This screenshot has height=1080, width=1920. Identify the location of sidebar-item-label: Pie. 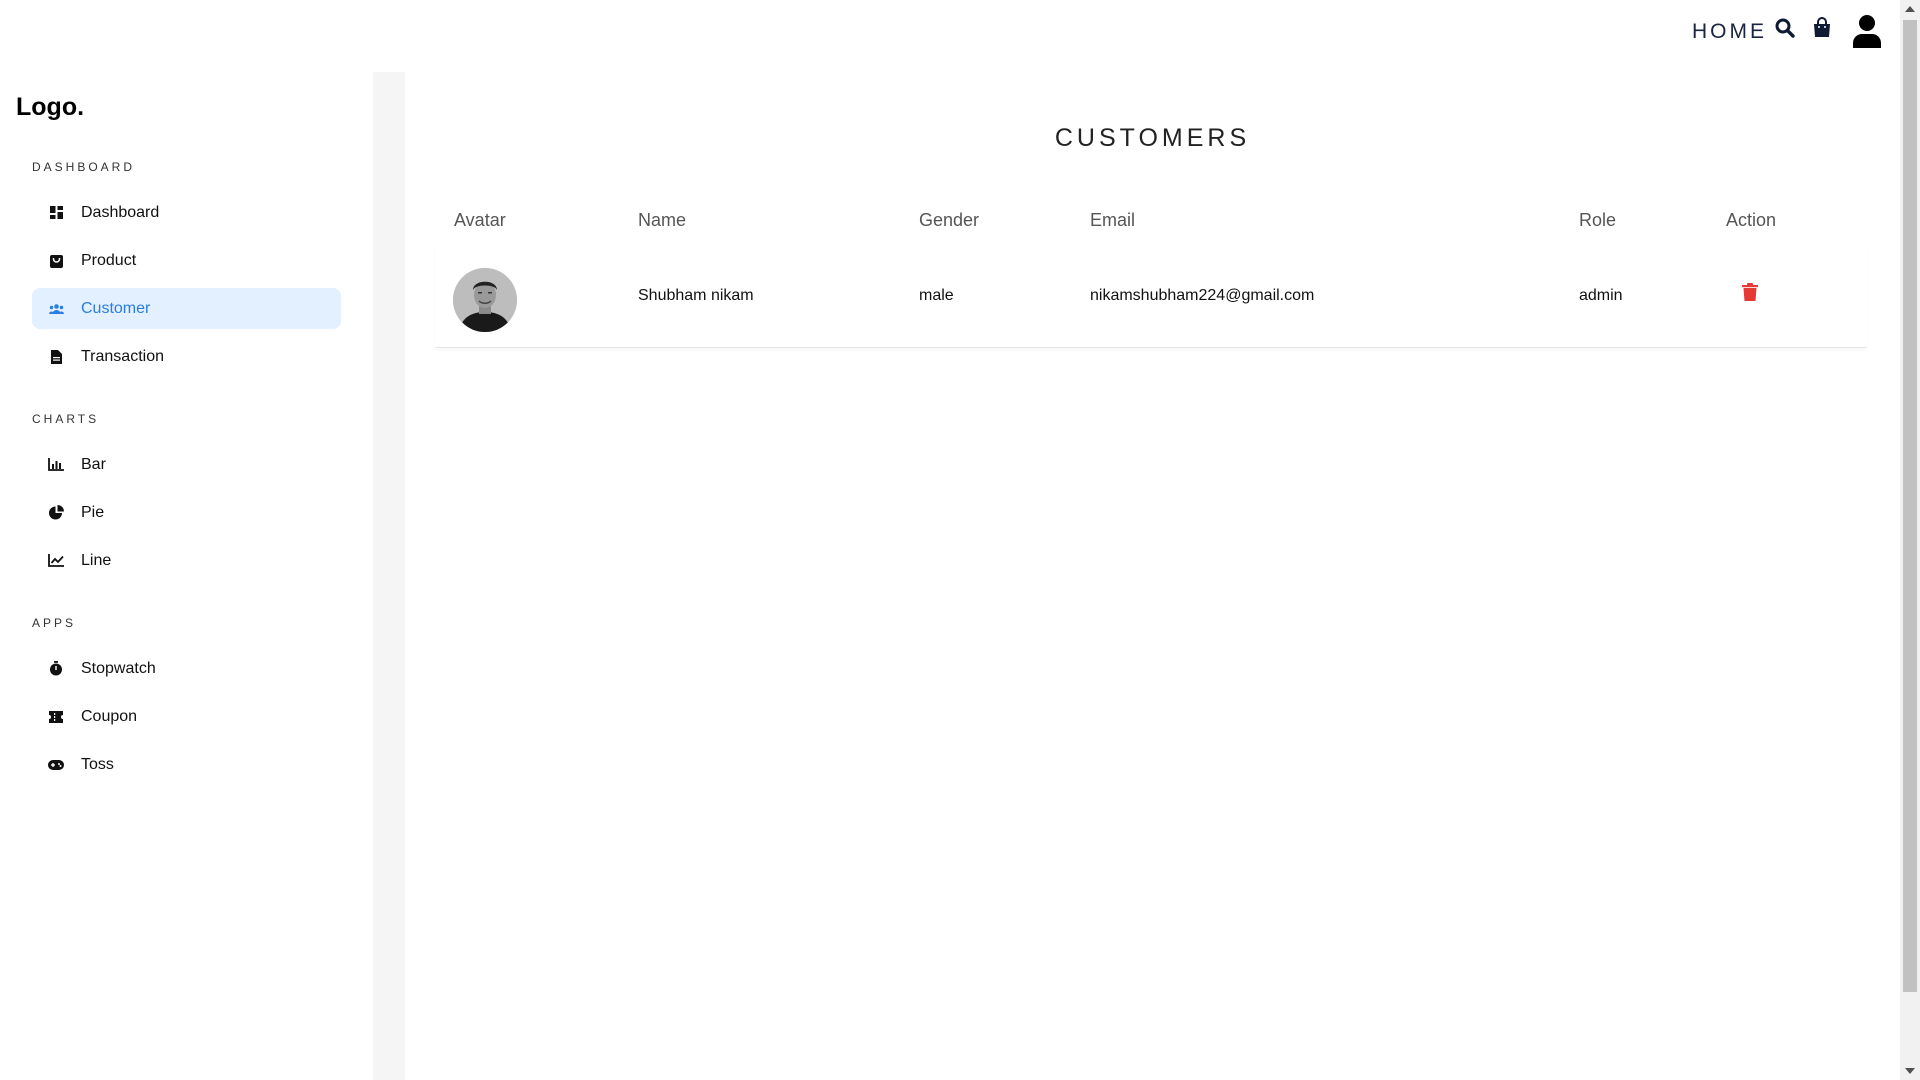
(93, 512).